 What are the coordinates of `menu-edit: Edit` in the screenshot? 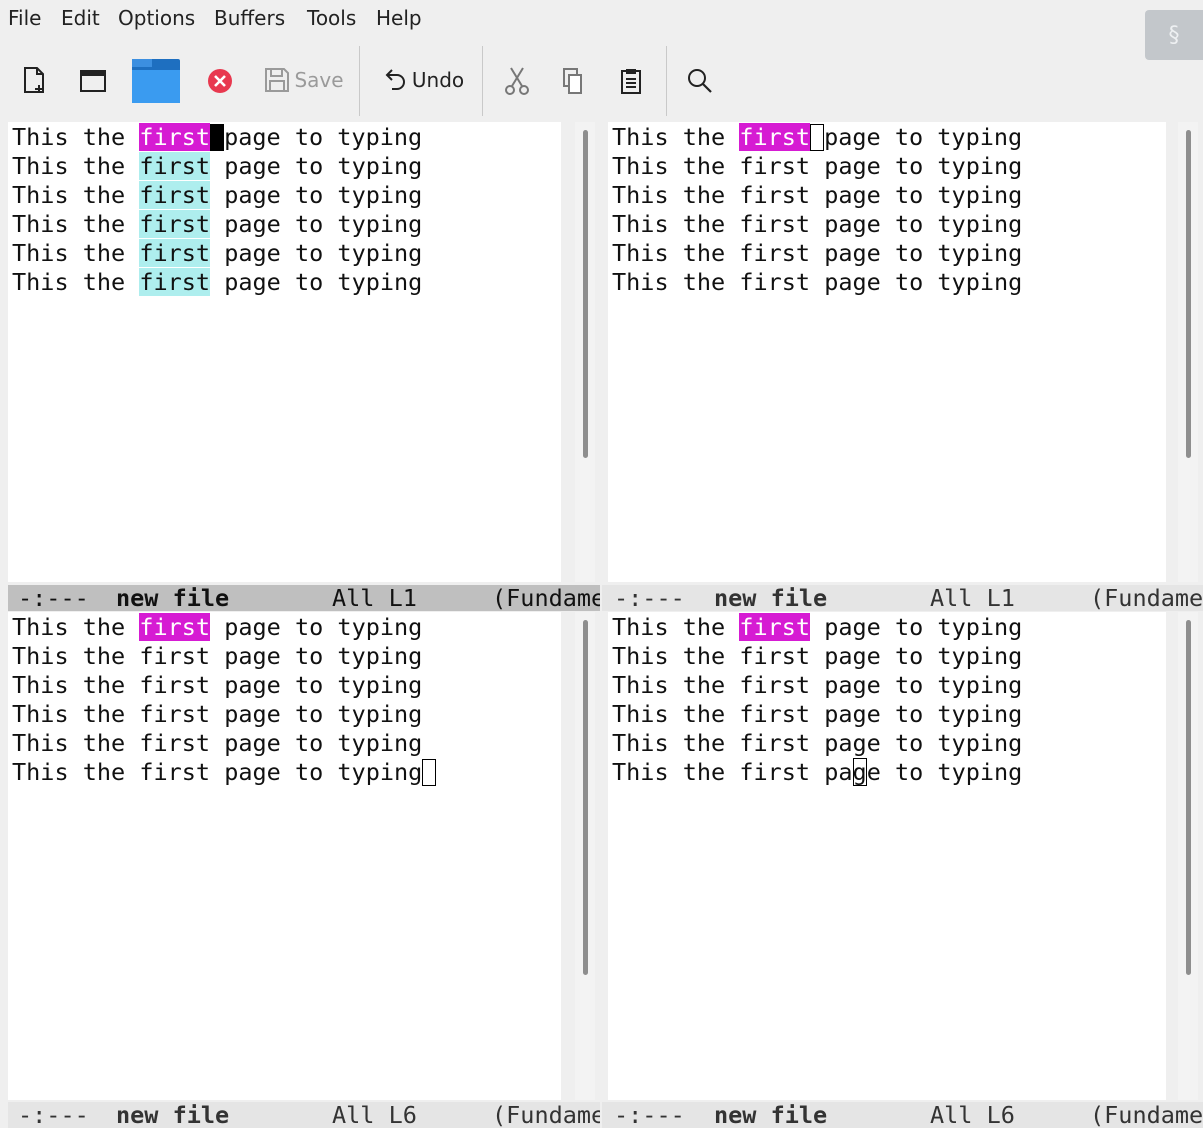 It's located at (80, 18).